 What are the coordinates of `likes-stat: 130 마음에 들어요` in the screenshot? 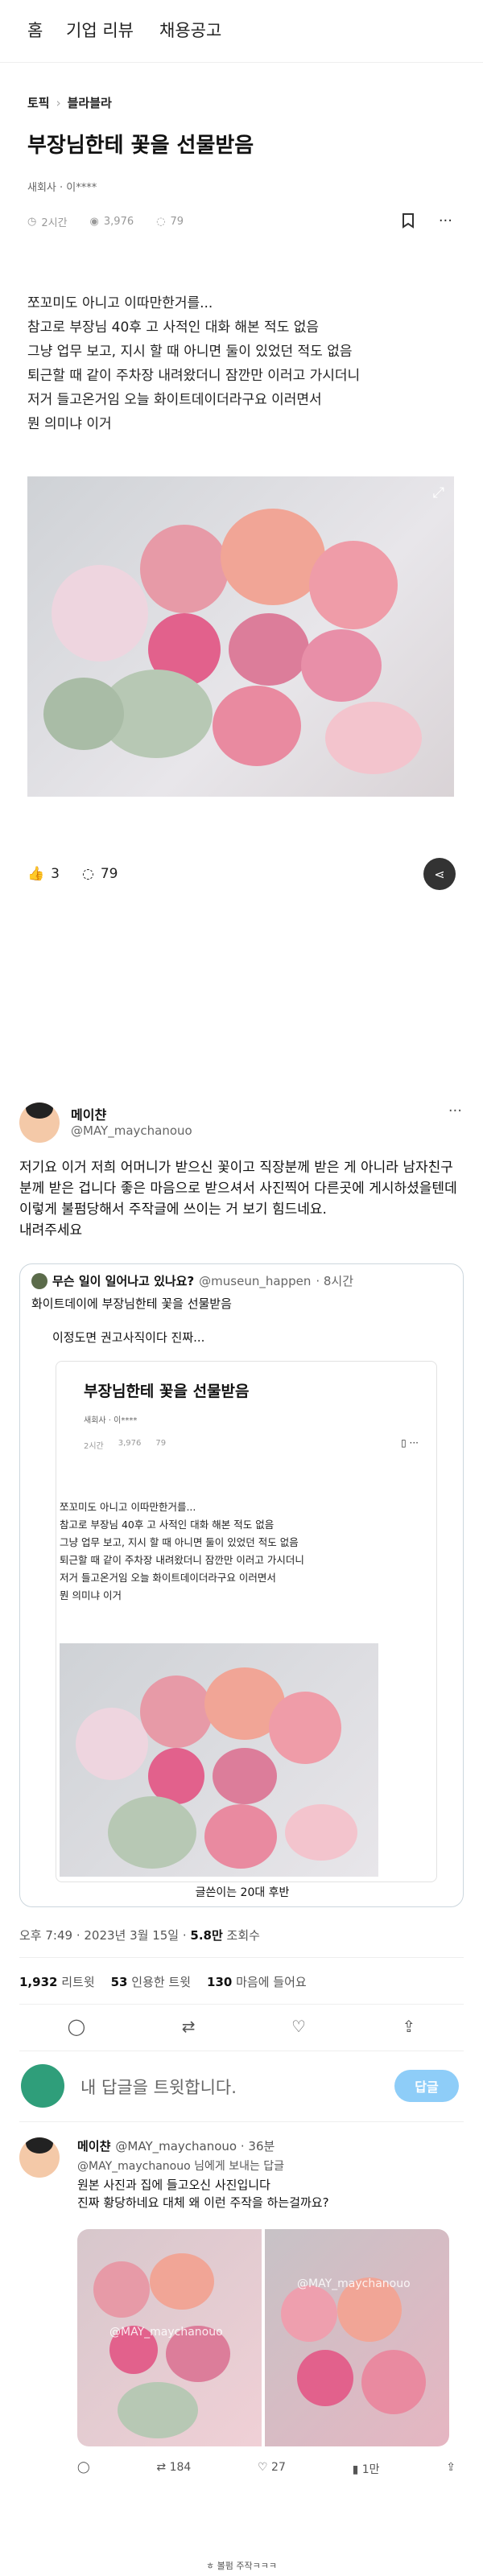 It's located at (257, 1981).